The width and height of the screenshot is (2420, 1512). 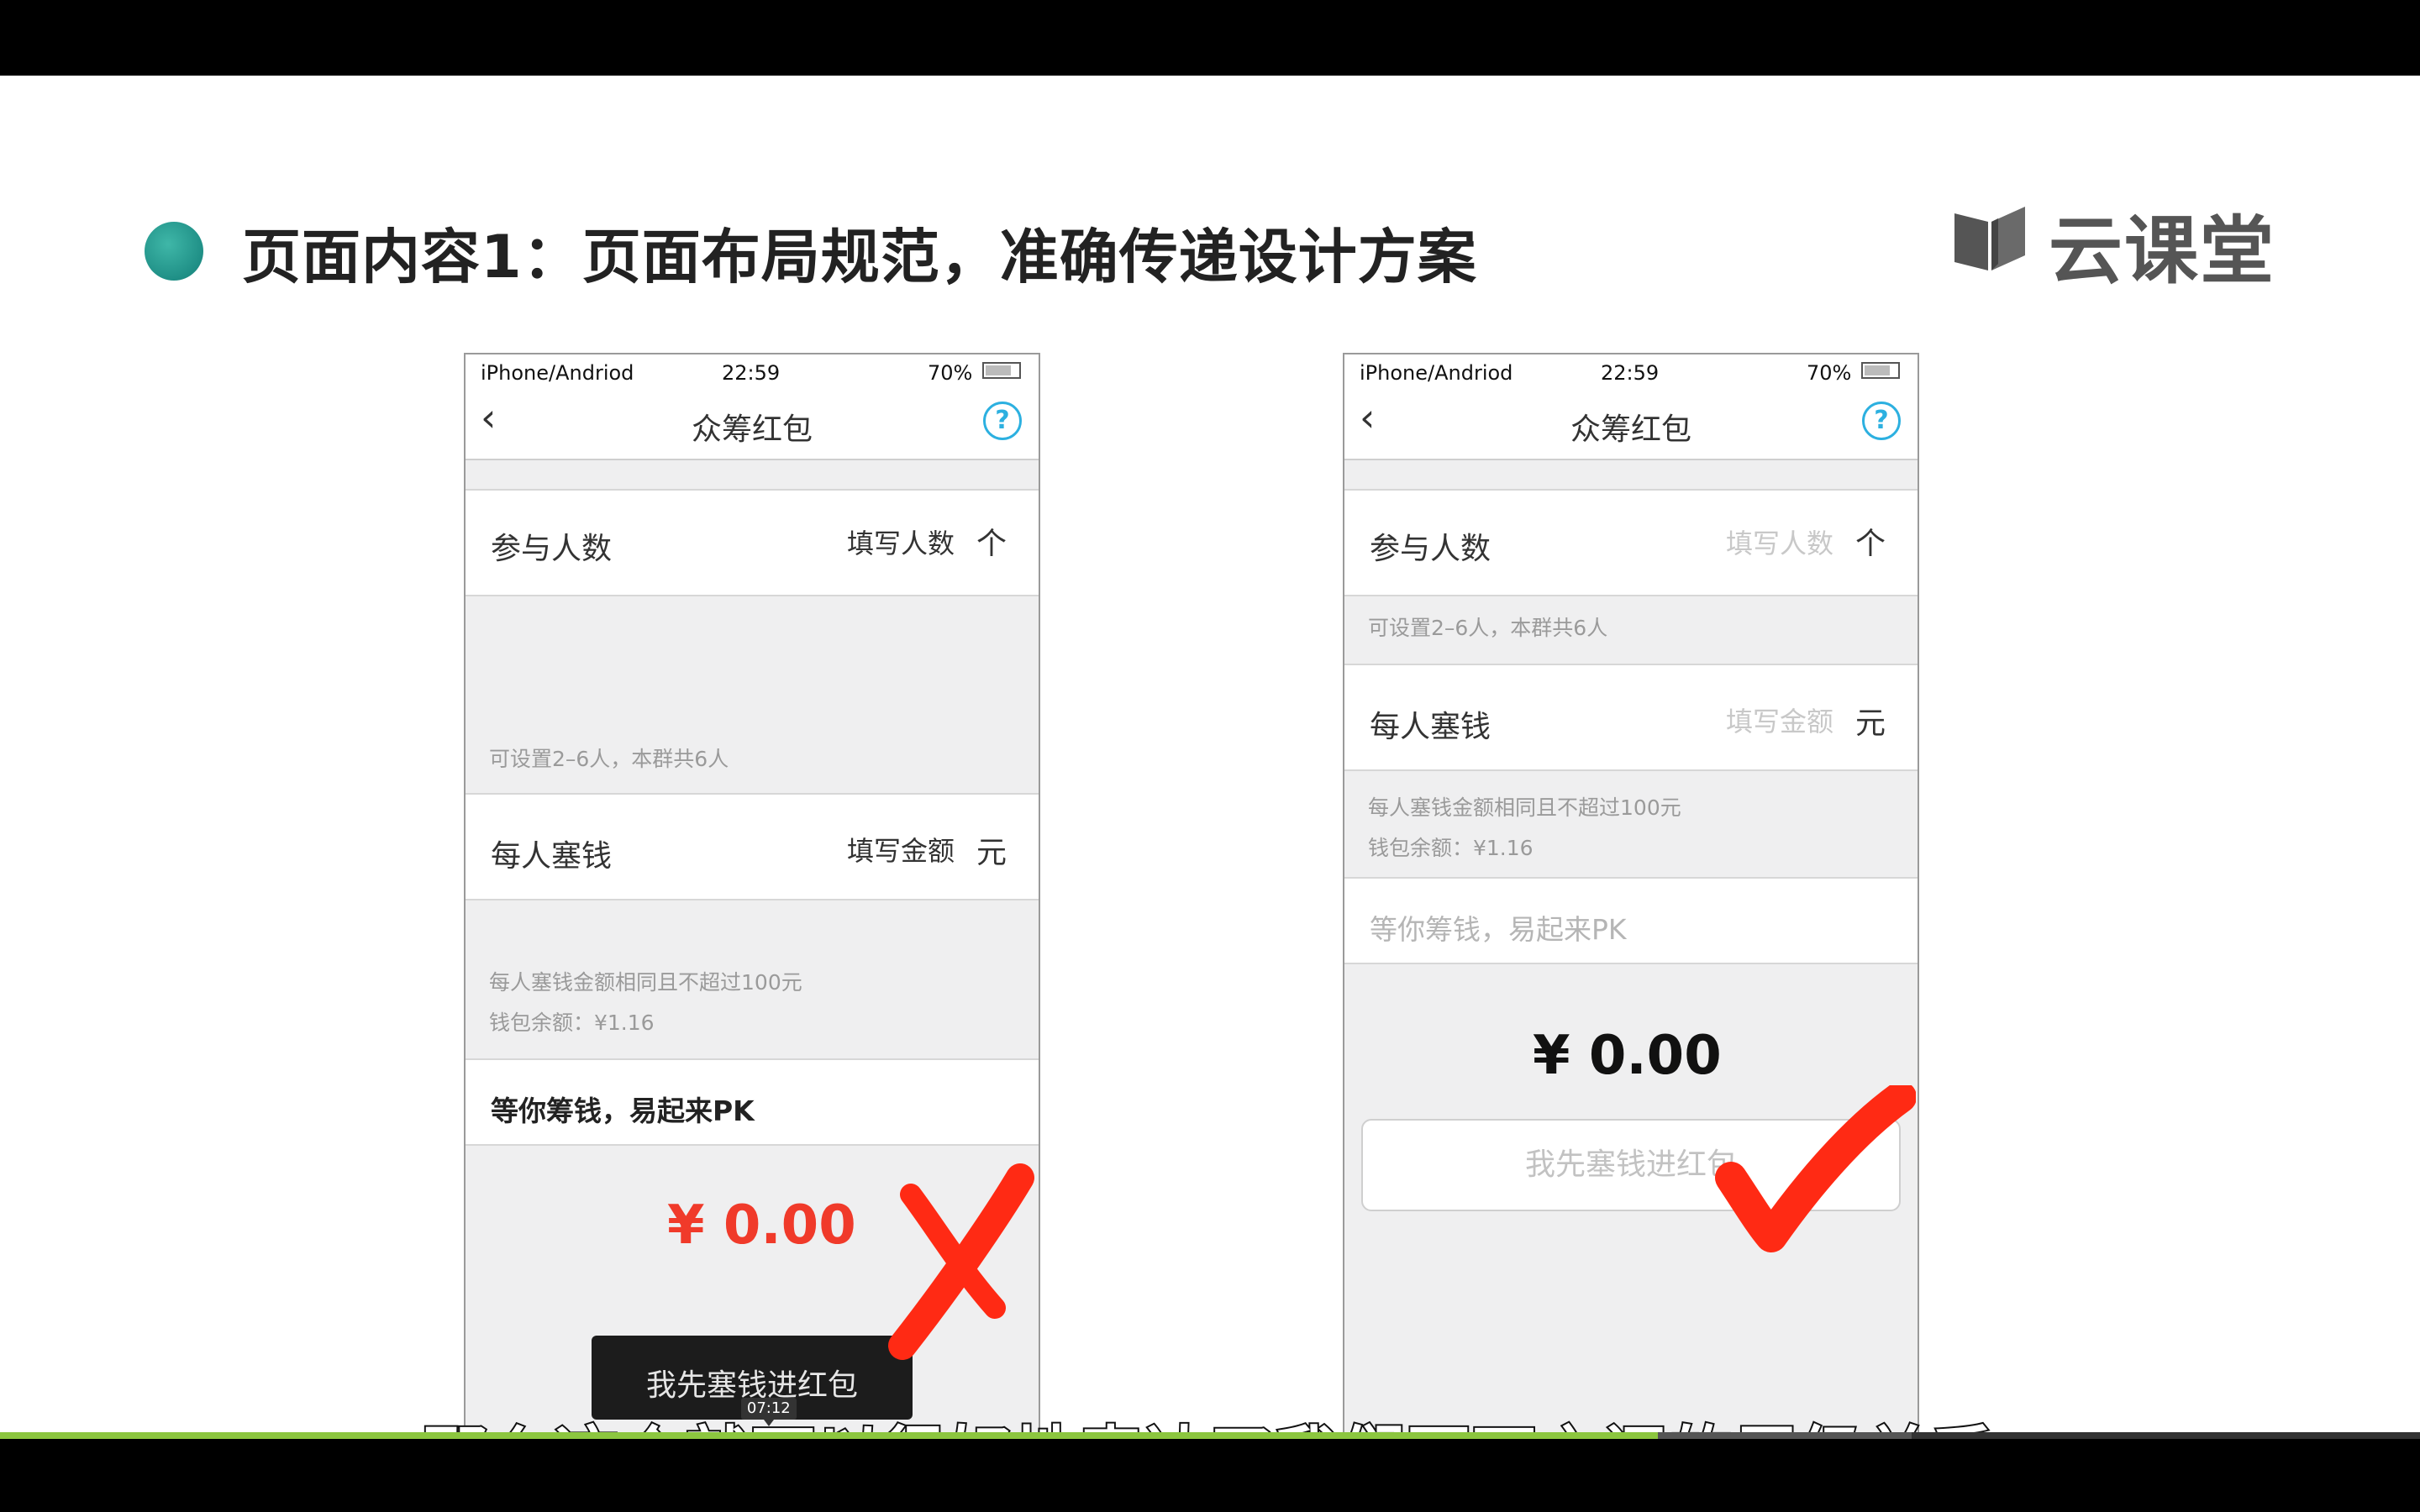 I want to click on video-progress-bar, so click(x=1210, y=1435).